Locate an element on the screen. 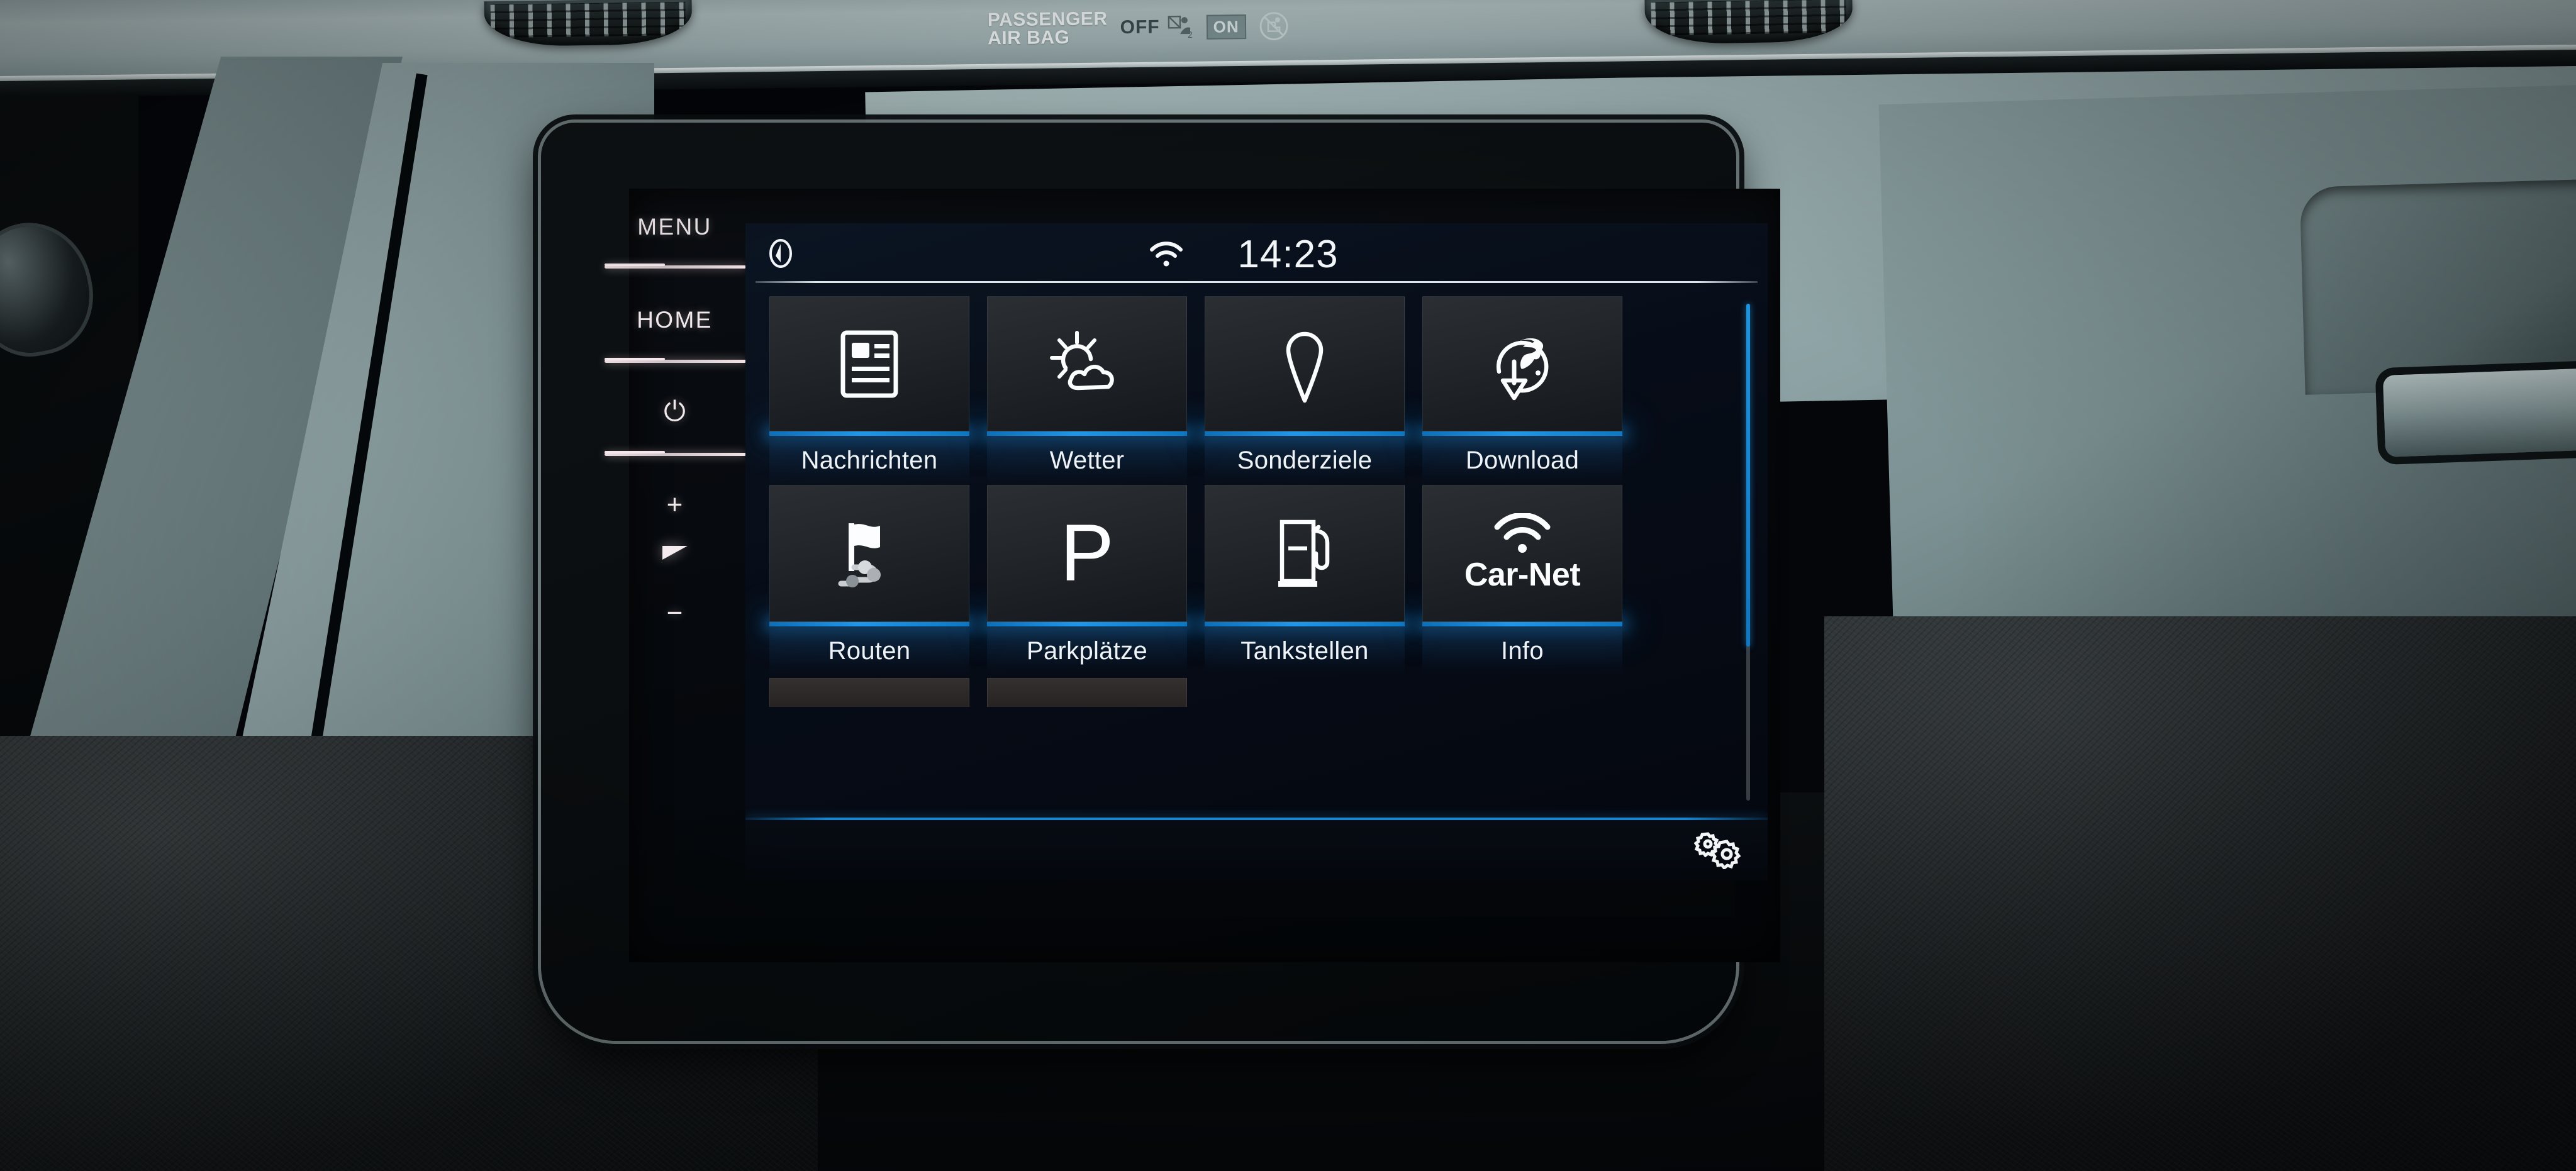 Image resolution: width=2576 pixels, height=1171 pixels. minus-icon: − is located at coordinates (674, 612).